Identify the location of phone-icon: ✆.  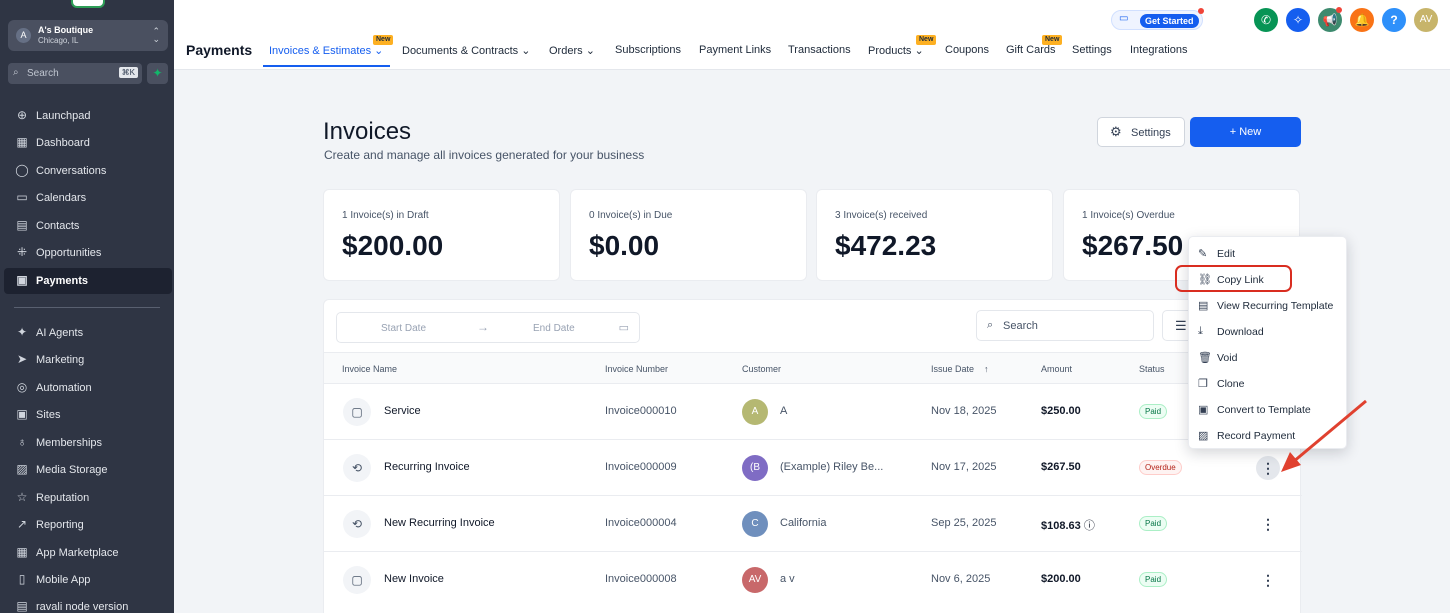
(1266, 20).